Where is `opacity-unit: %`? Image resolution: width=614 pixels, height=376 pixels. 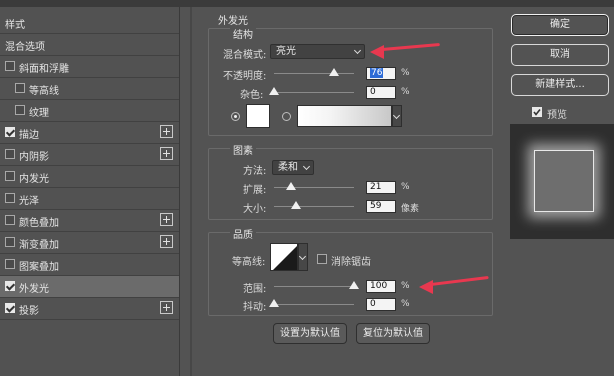 opacity-unit: % is located at coordinates (405, 73).